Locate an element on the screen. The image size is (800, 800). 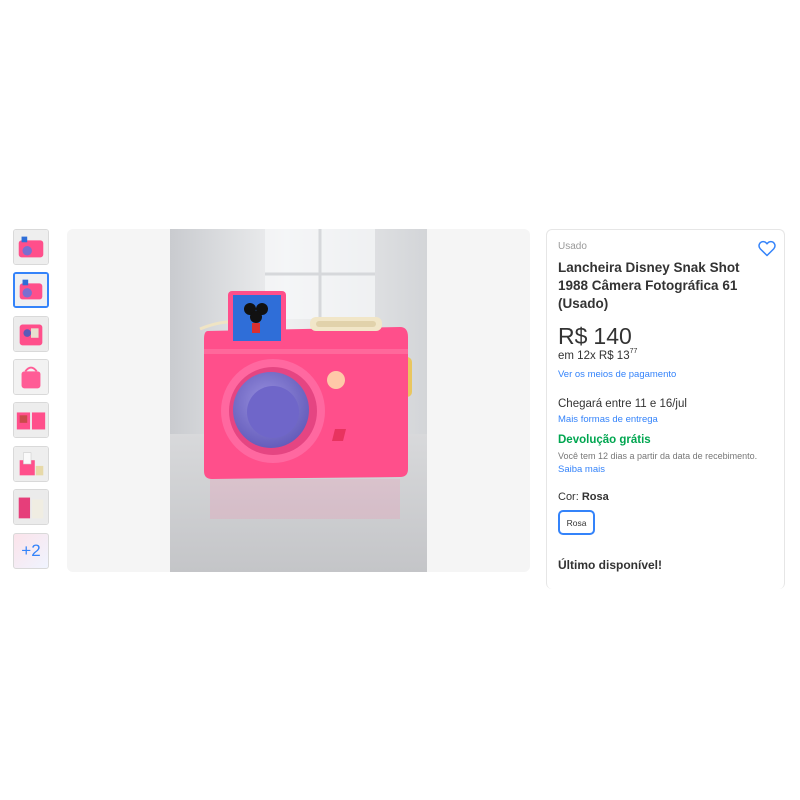
installments-cents: 77 is located at coordinates (633, 351).